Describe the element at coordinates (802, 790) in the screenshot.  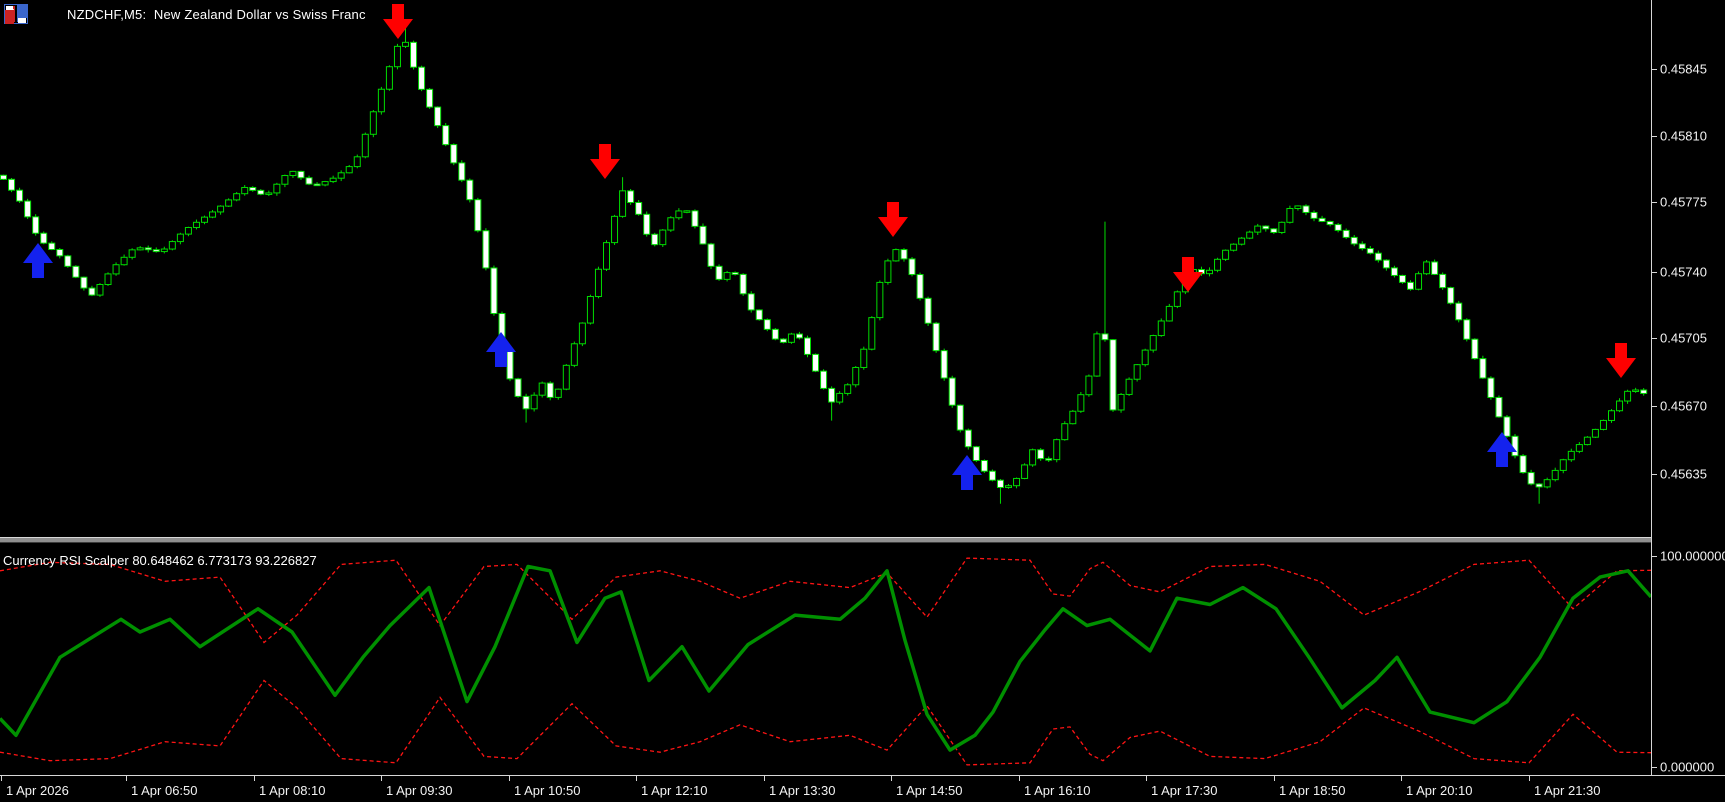
I see `time-axis-label: 1 Apr 13:30` at that location.